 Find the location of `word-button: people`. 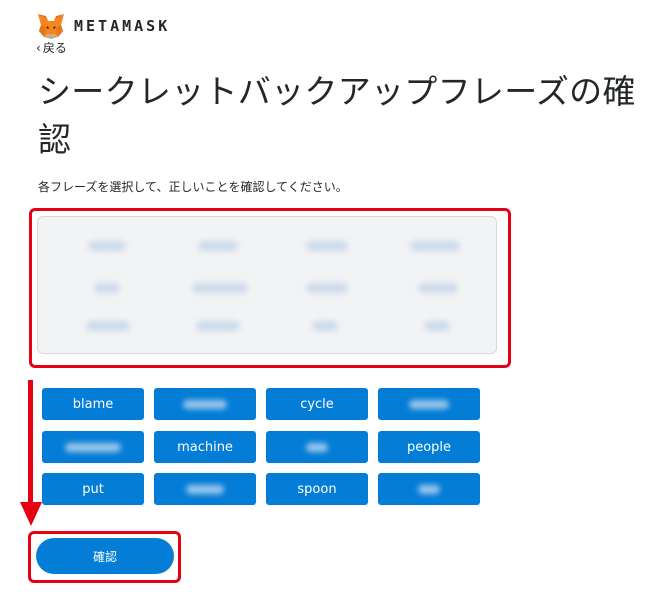

word-button: people is located at coordinates (429, 447).